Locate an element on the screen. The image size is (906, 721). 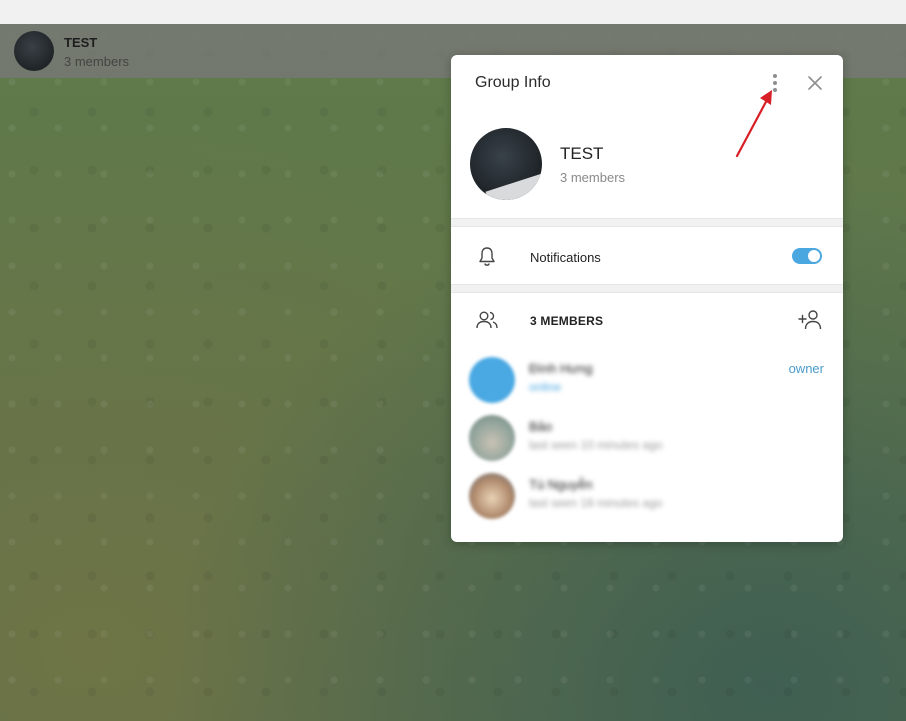
member-role-badge: owner is located at coordinates (806, 368).